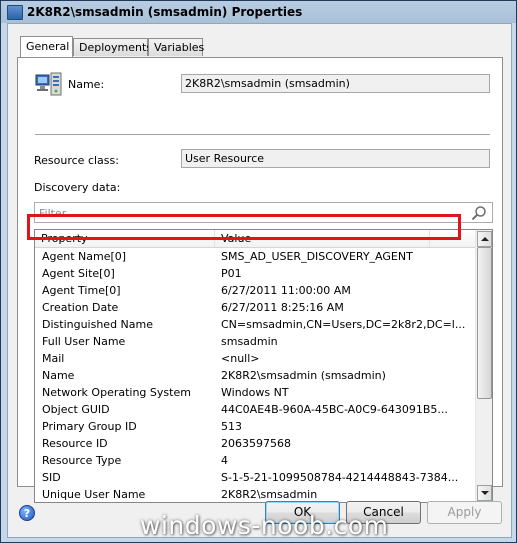 This screenshot has height=543, width=517. I want to click on property-cell: Resource Type, so click(82, 460).